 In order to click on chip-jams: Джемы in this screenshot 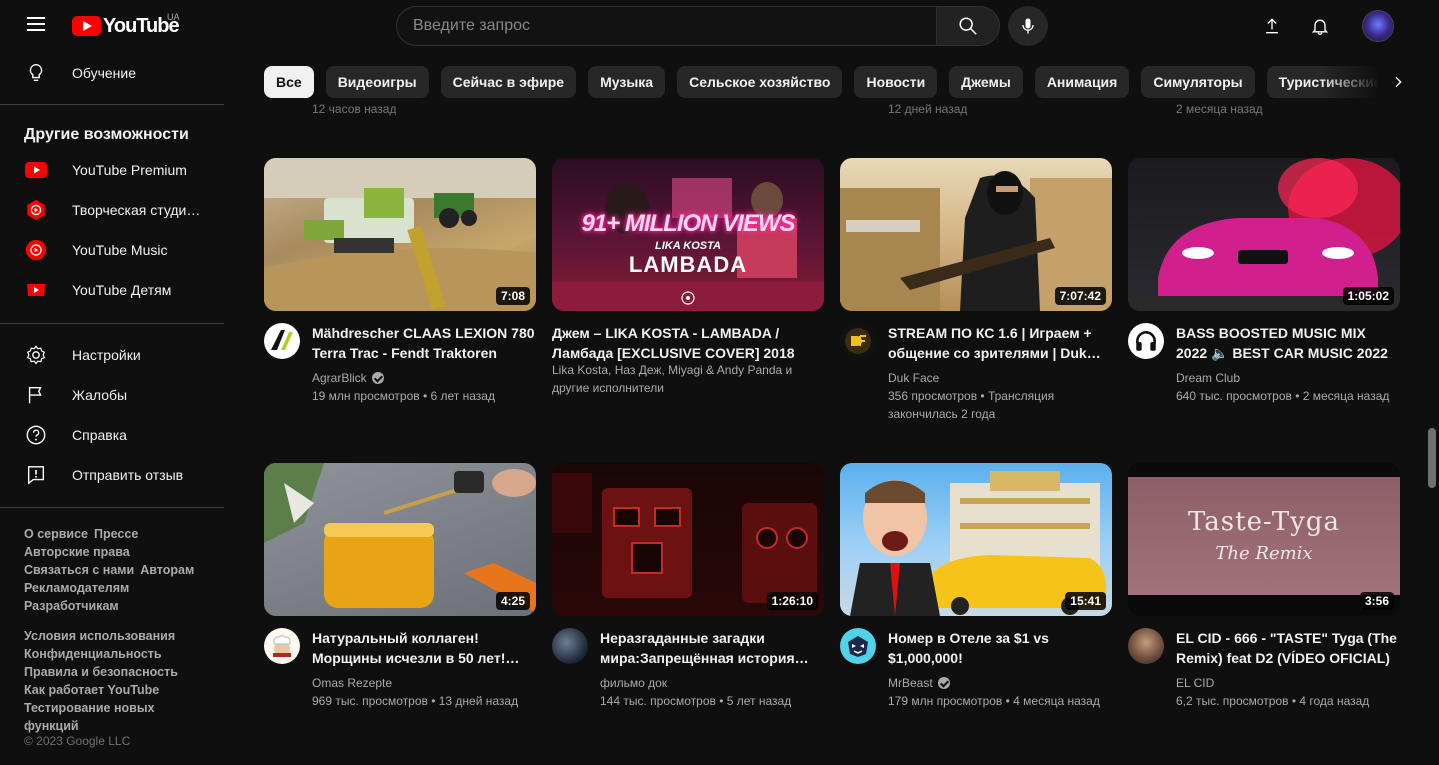, I will do `click(986, 82)`.